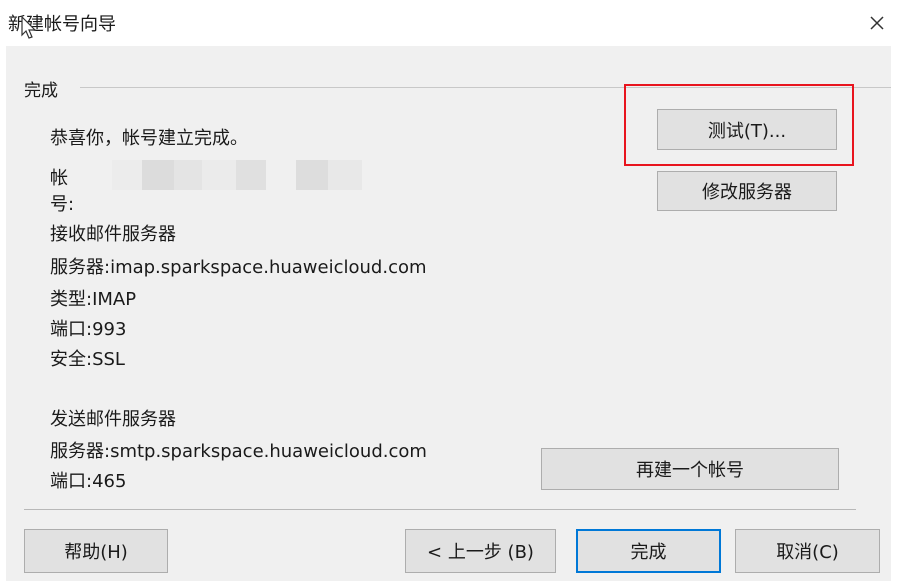  Describe the element at coordinates (62, 191) in the screenshot. I see `account-label: 帐号:` at that location.